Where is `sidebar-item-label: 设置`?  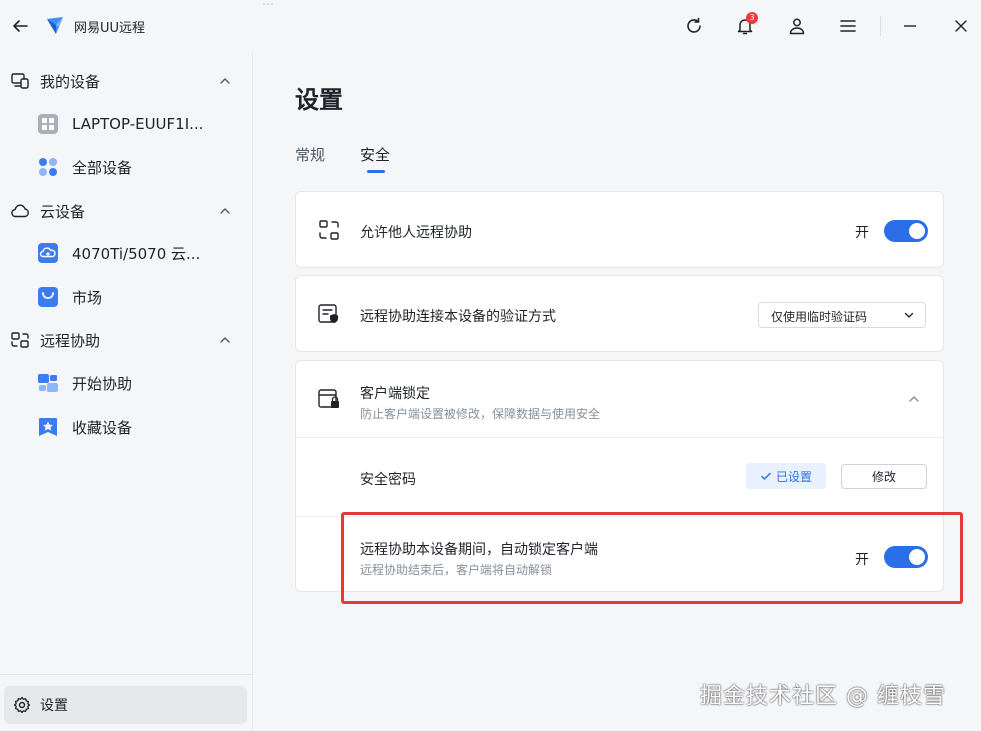 sidebar-item-label: 设置 is located at coordinates (54, 706).